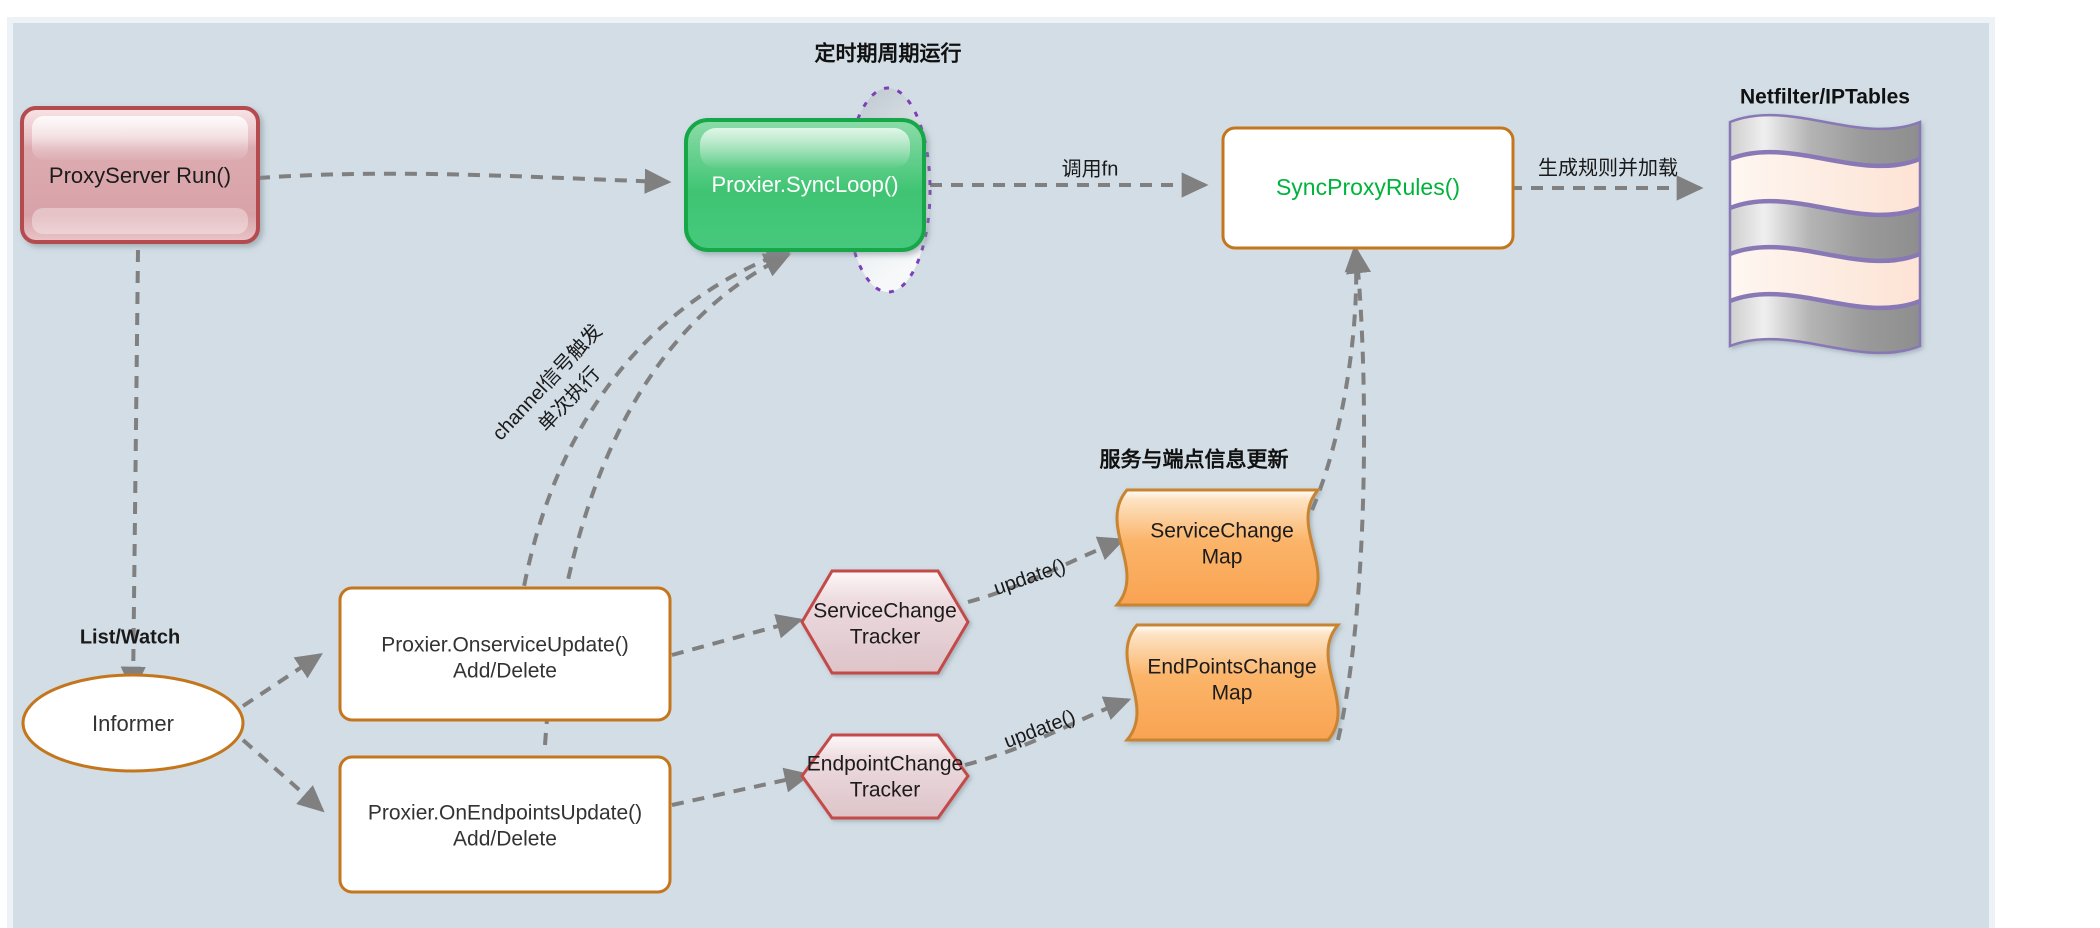 This screenshot has height=928, width=2100. What do you see at coordinates (741, 787) in the screenshot?
I see `edge-endpoints-update-to-tracker` at bounding box center [741, 787].